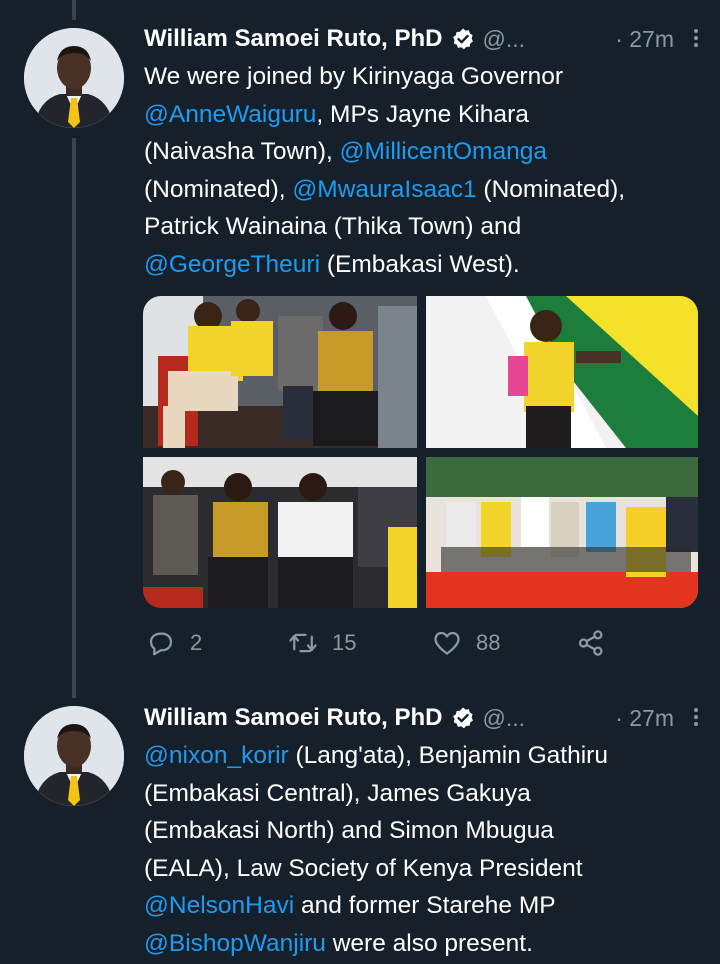 The height and width of the screenshot is (964, 720). What do you see at coordinates (353, 76) in the screenshot?
I see `text-segment: We were joined by Kirinyaga Governor` at bounding box center [353, 76].